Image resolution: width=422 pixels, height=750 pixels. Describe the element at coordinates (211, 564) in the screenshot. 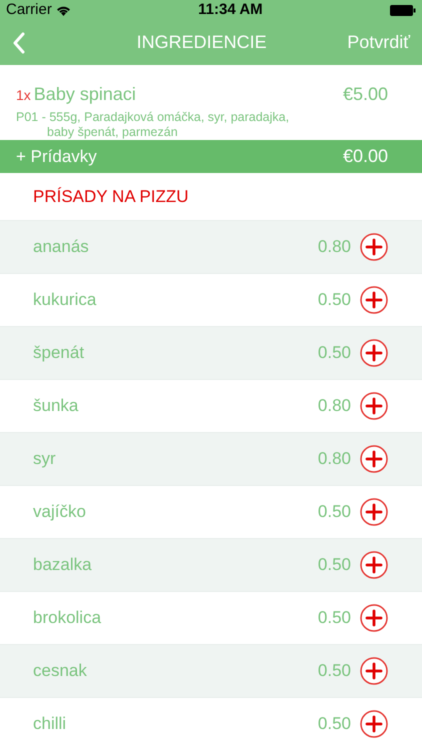

I see `topping-row: bazalka 0.50` at that location.